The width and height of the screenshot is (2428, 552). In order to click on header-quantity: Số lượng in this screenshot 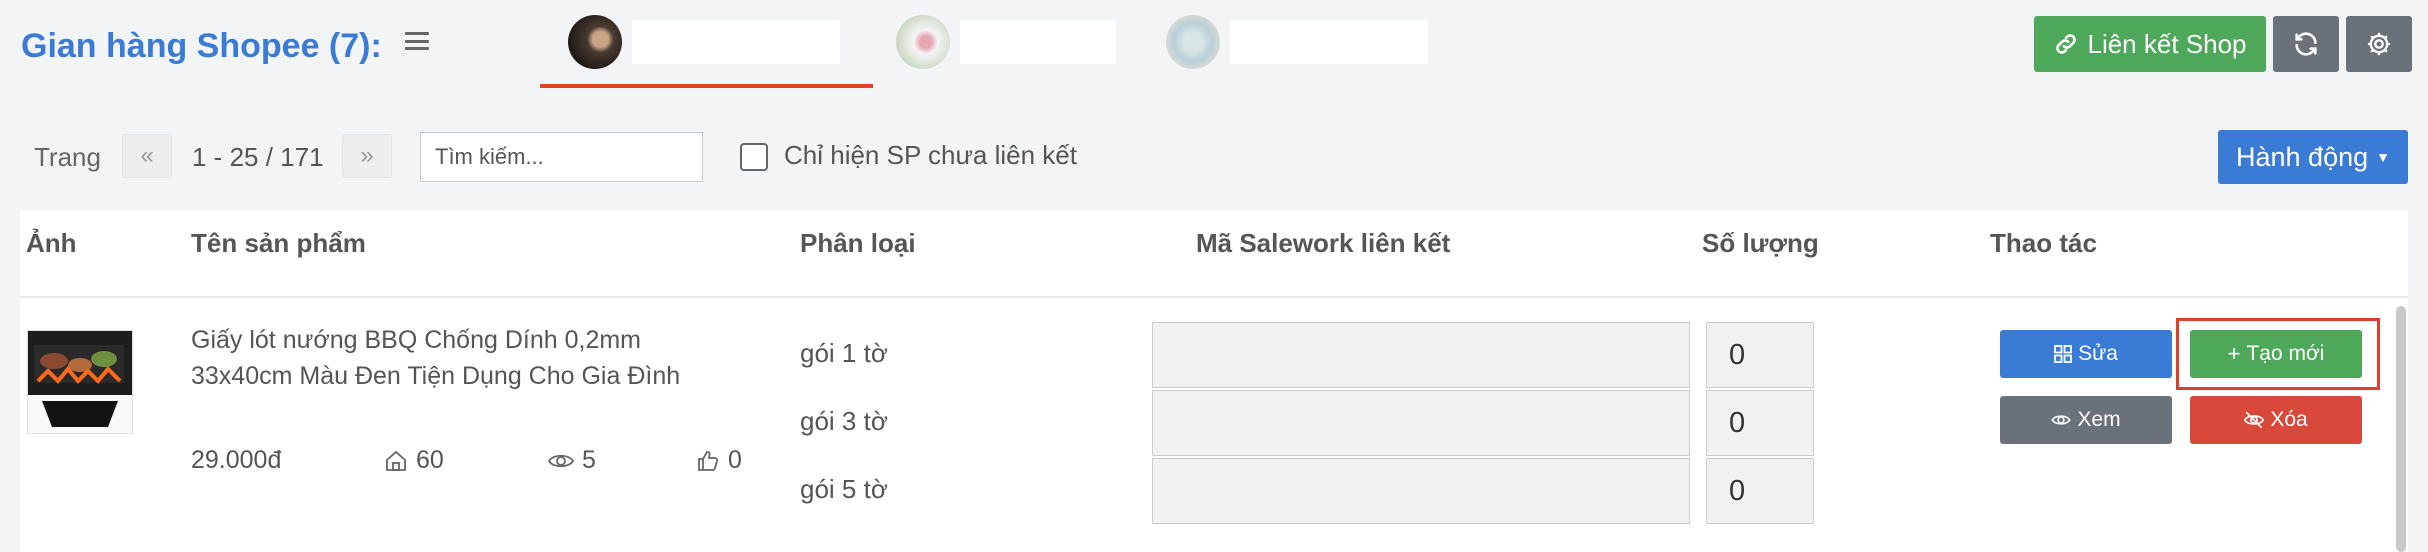, I will do `click(1760, 243)`.